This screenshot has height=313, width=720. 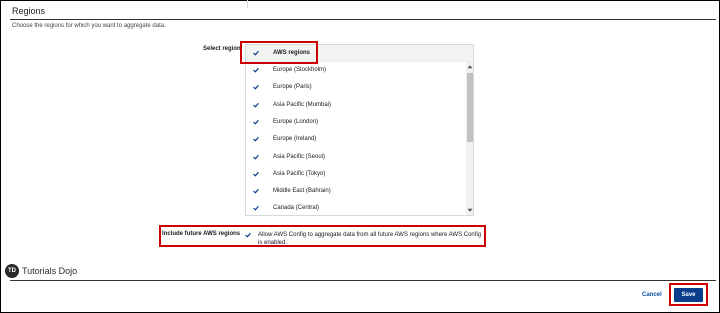 I want to click on scrollbar-thumb, so click(x=470, y=107).